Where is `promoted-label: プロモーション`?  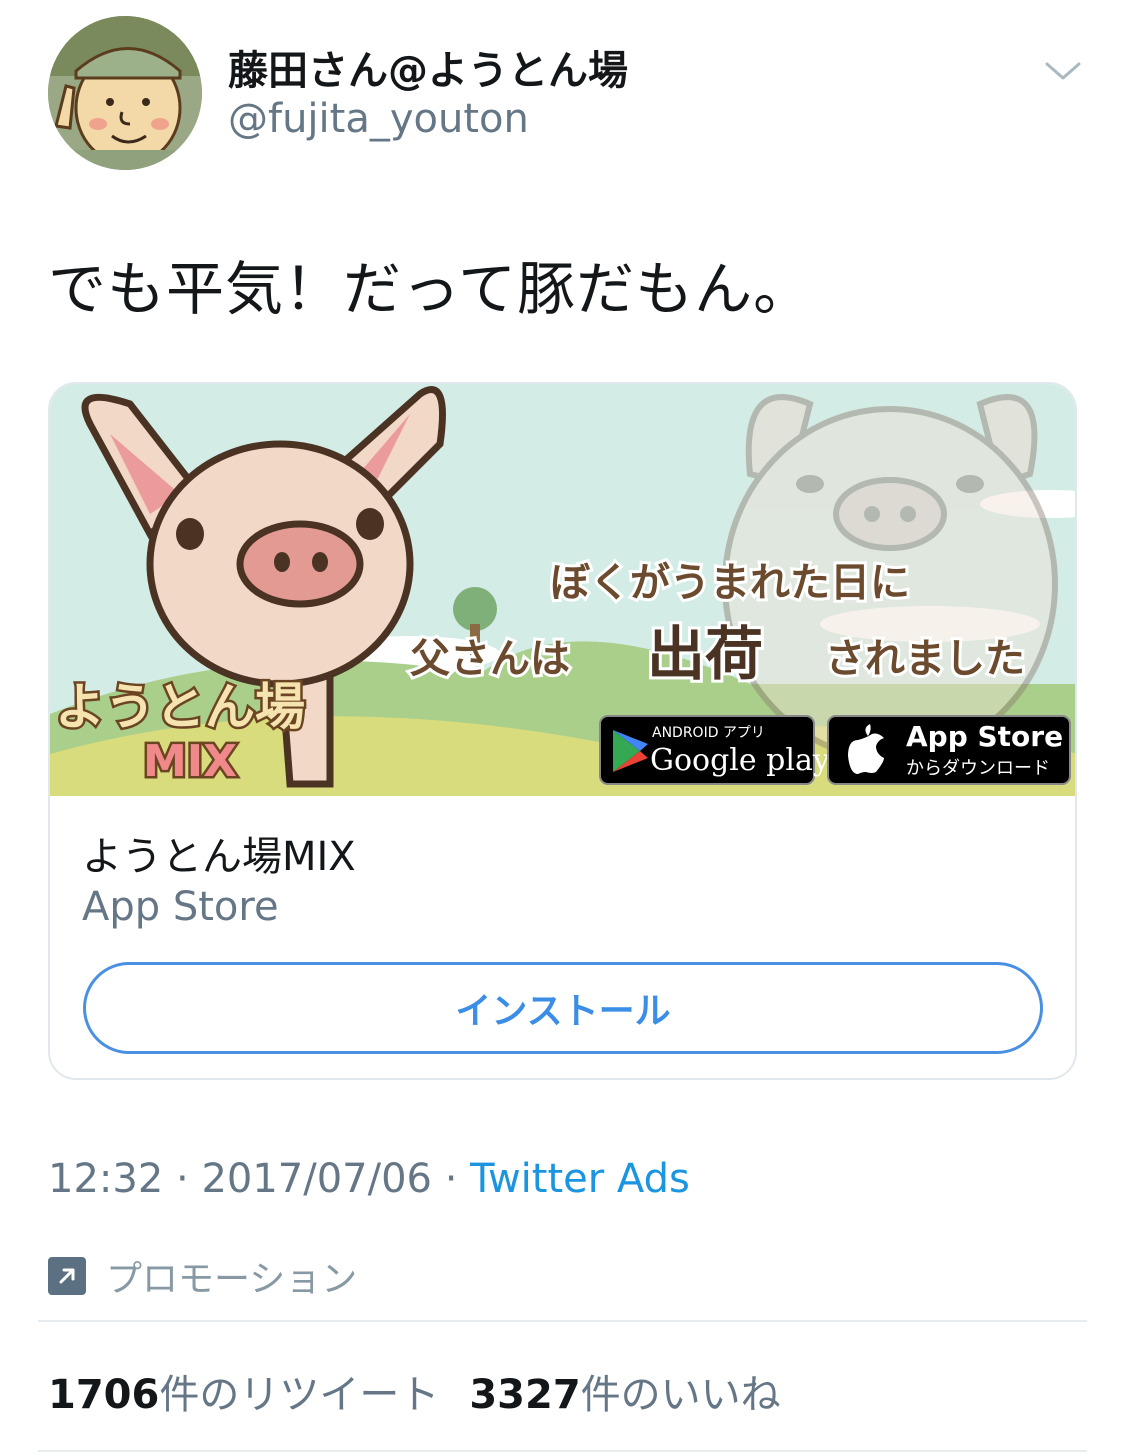
promoted-label: プロモーション is located at coordinates (232, 1279).